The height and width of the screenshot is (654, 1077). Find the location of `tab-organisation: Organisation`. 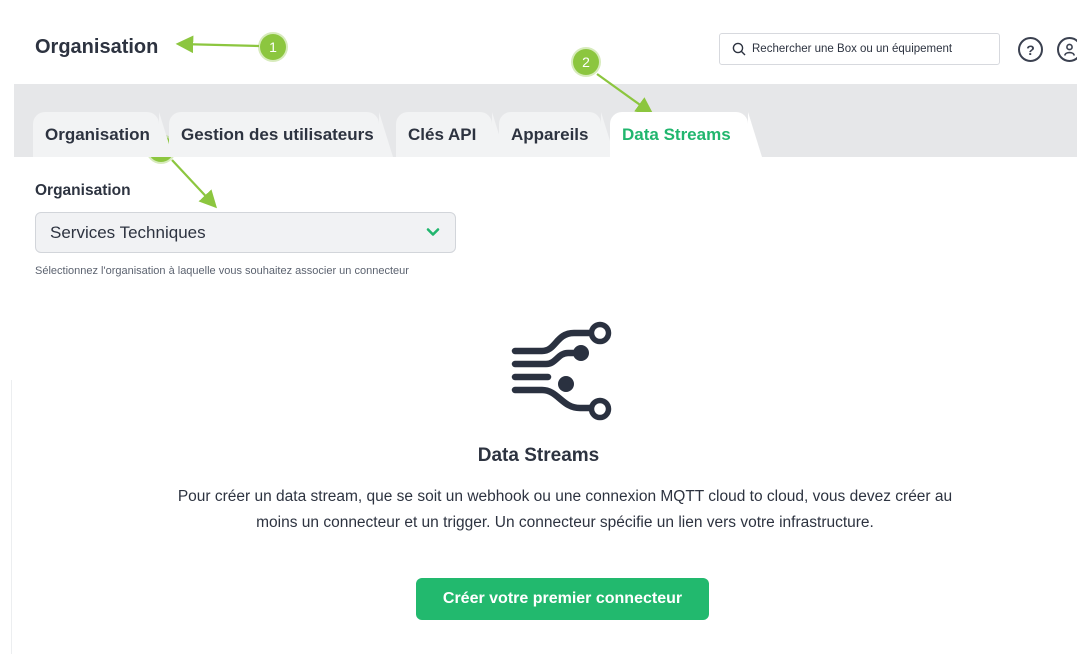

tab-organisation: Organisation is located at coordinates (103, 134).